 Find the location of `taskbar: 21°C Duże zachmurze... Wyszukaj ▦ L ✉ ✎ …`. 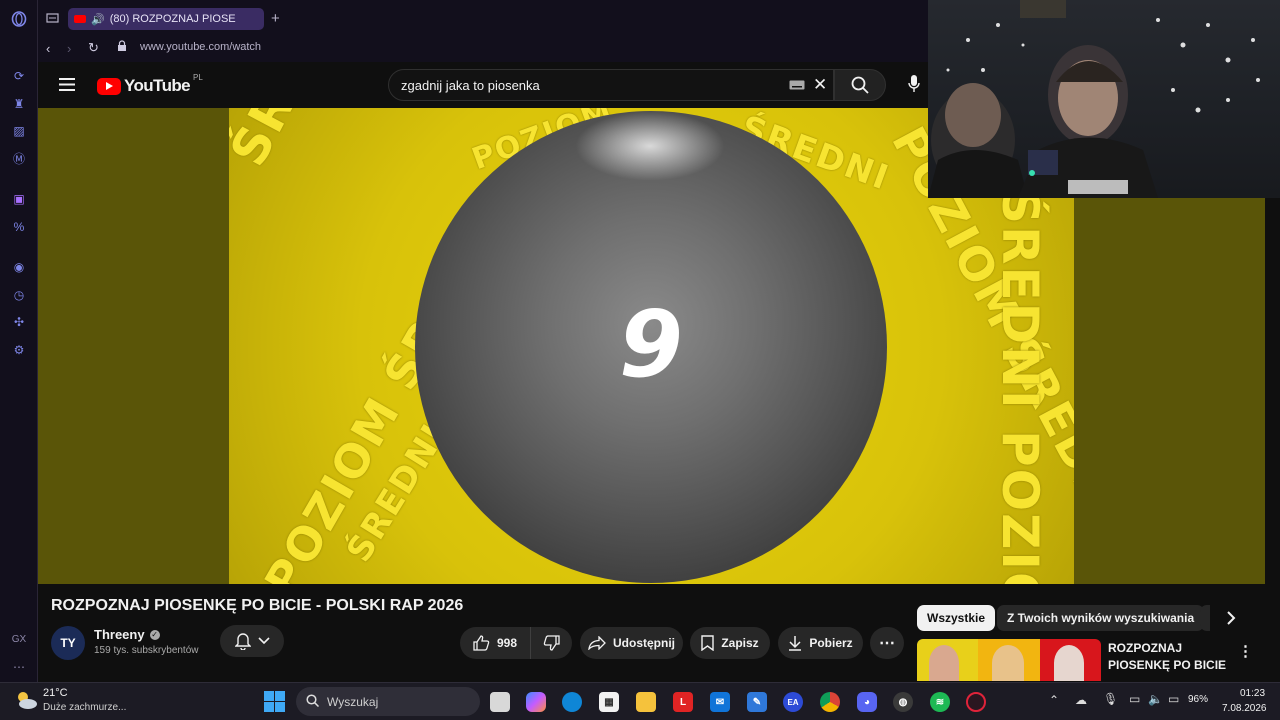

taskbar: 21°C Duże zachmurze... Wyszukaj ▦ L ✉ ✎ … is located at coordinates (640, 701).